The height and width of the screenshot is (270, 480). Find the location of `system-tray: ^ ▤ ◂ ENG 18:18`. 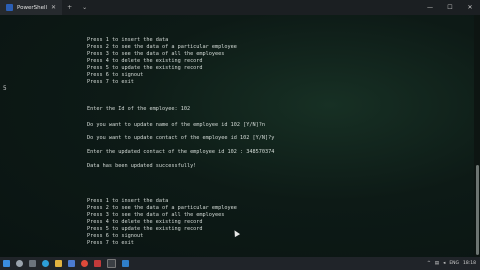

system-tray: ^ ▤ ◂ ENG 18:18 is located at coordinates (453, 263).